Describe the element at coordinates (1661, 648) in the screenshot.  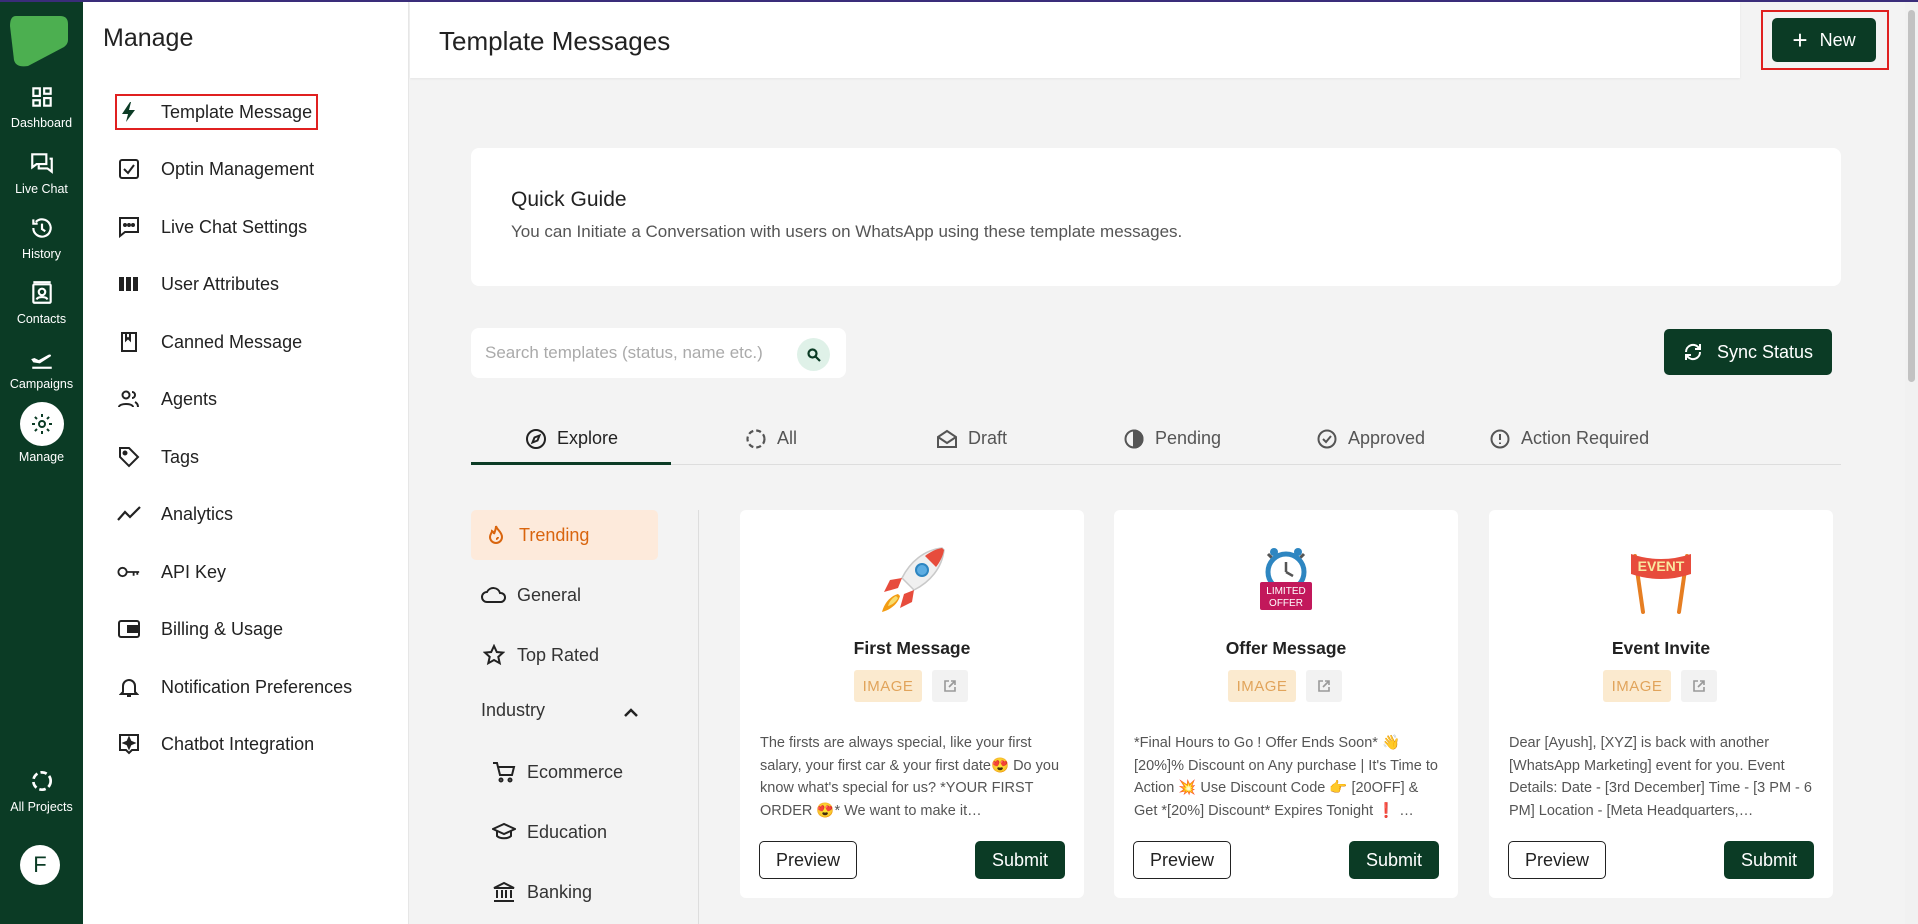
I see `card-title: Event Invite` at that location.